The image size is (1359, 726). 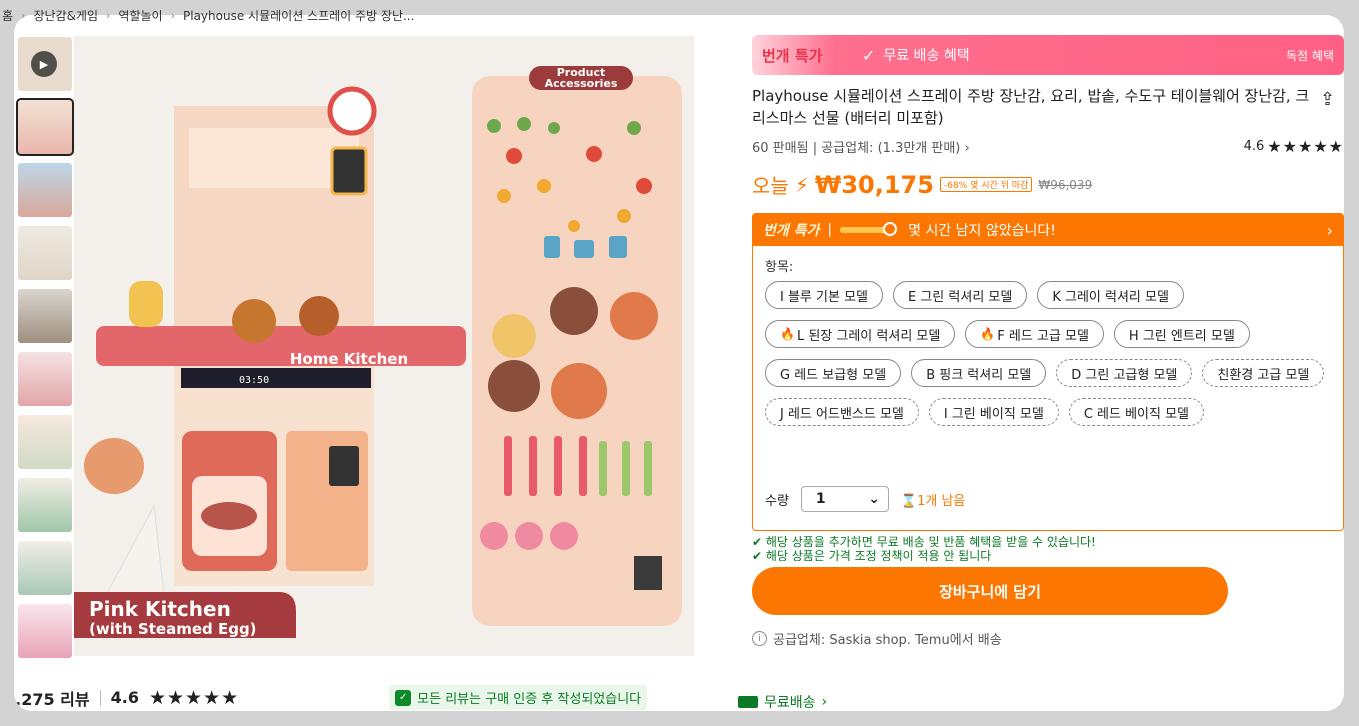 What do you see at coordinates (7, 15) in the screenshot?
I see `breadcrumb-home: 홈` at bounding box center [7, 15].